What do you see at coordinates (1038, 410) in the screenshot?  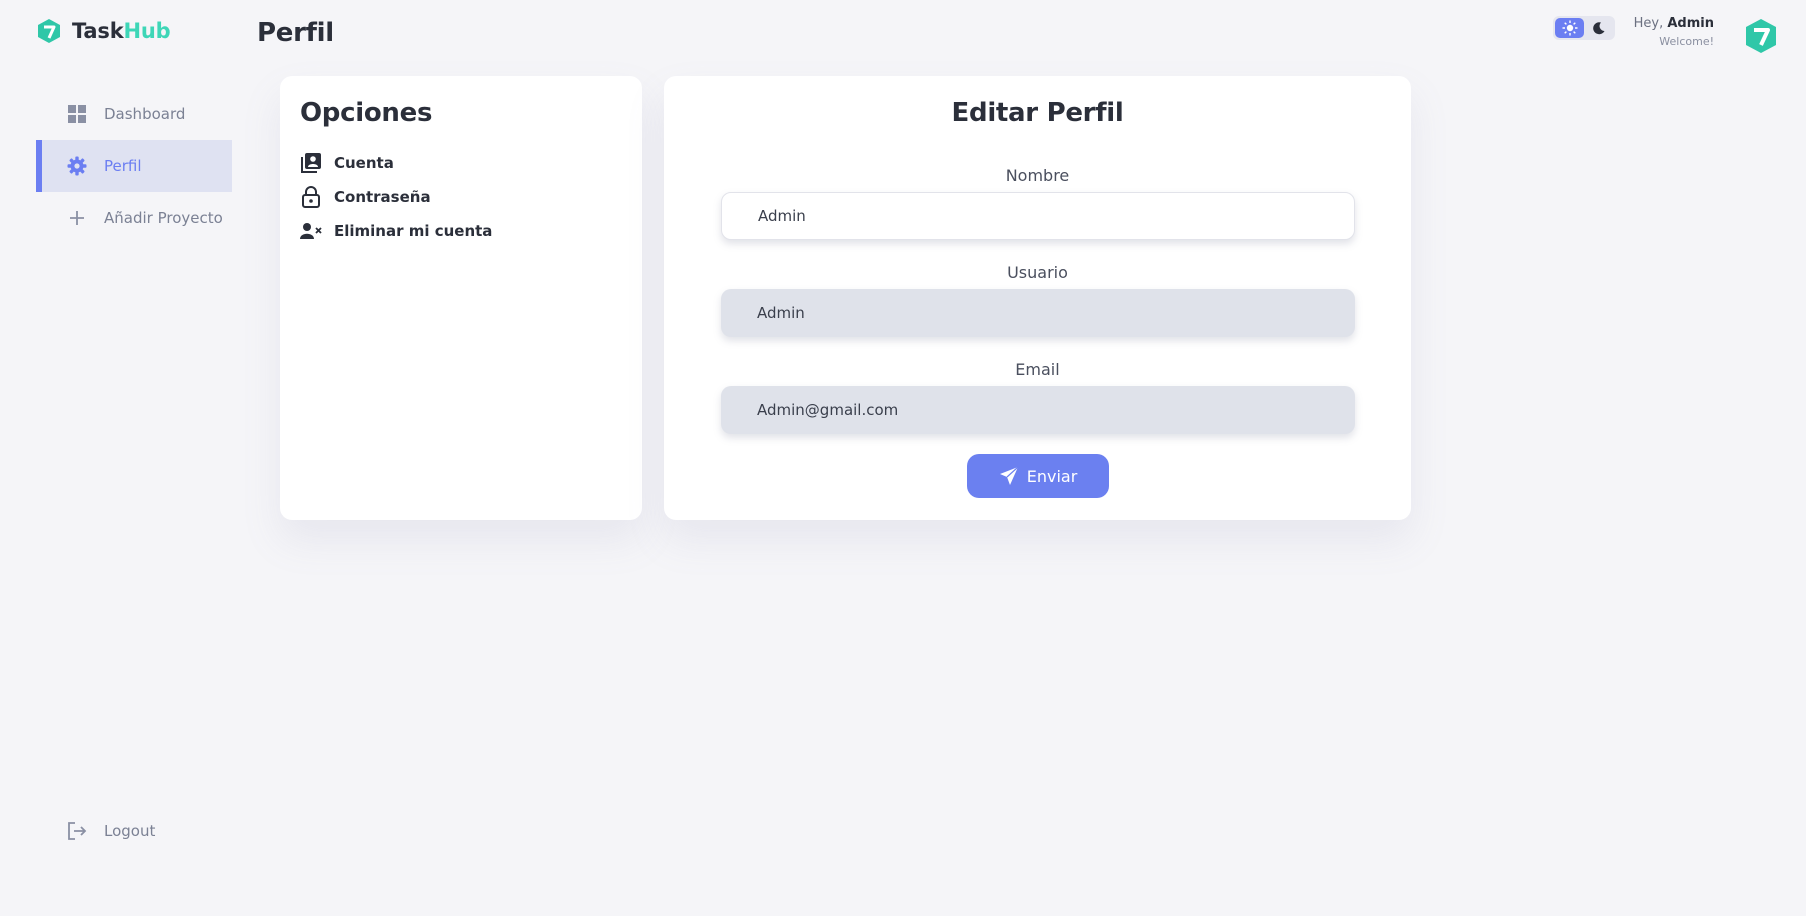 I see `email-field: Admin@gmail.com` at bounding box center [1038, 410].